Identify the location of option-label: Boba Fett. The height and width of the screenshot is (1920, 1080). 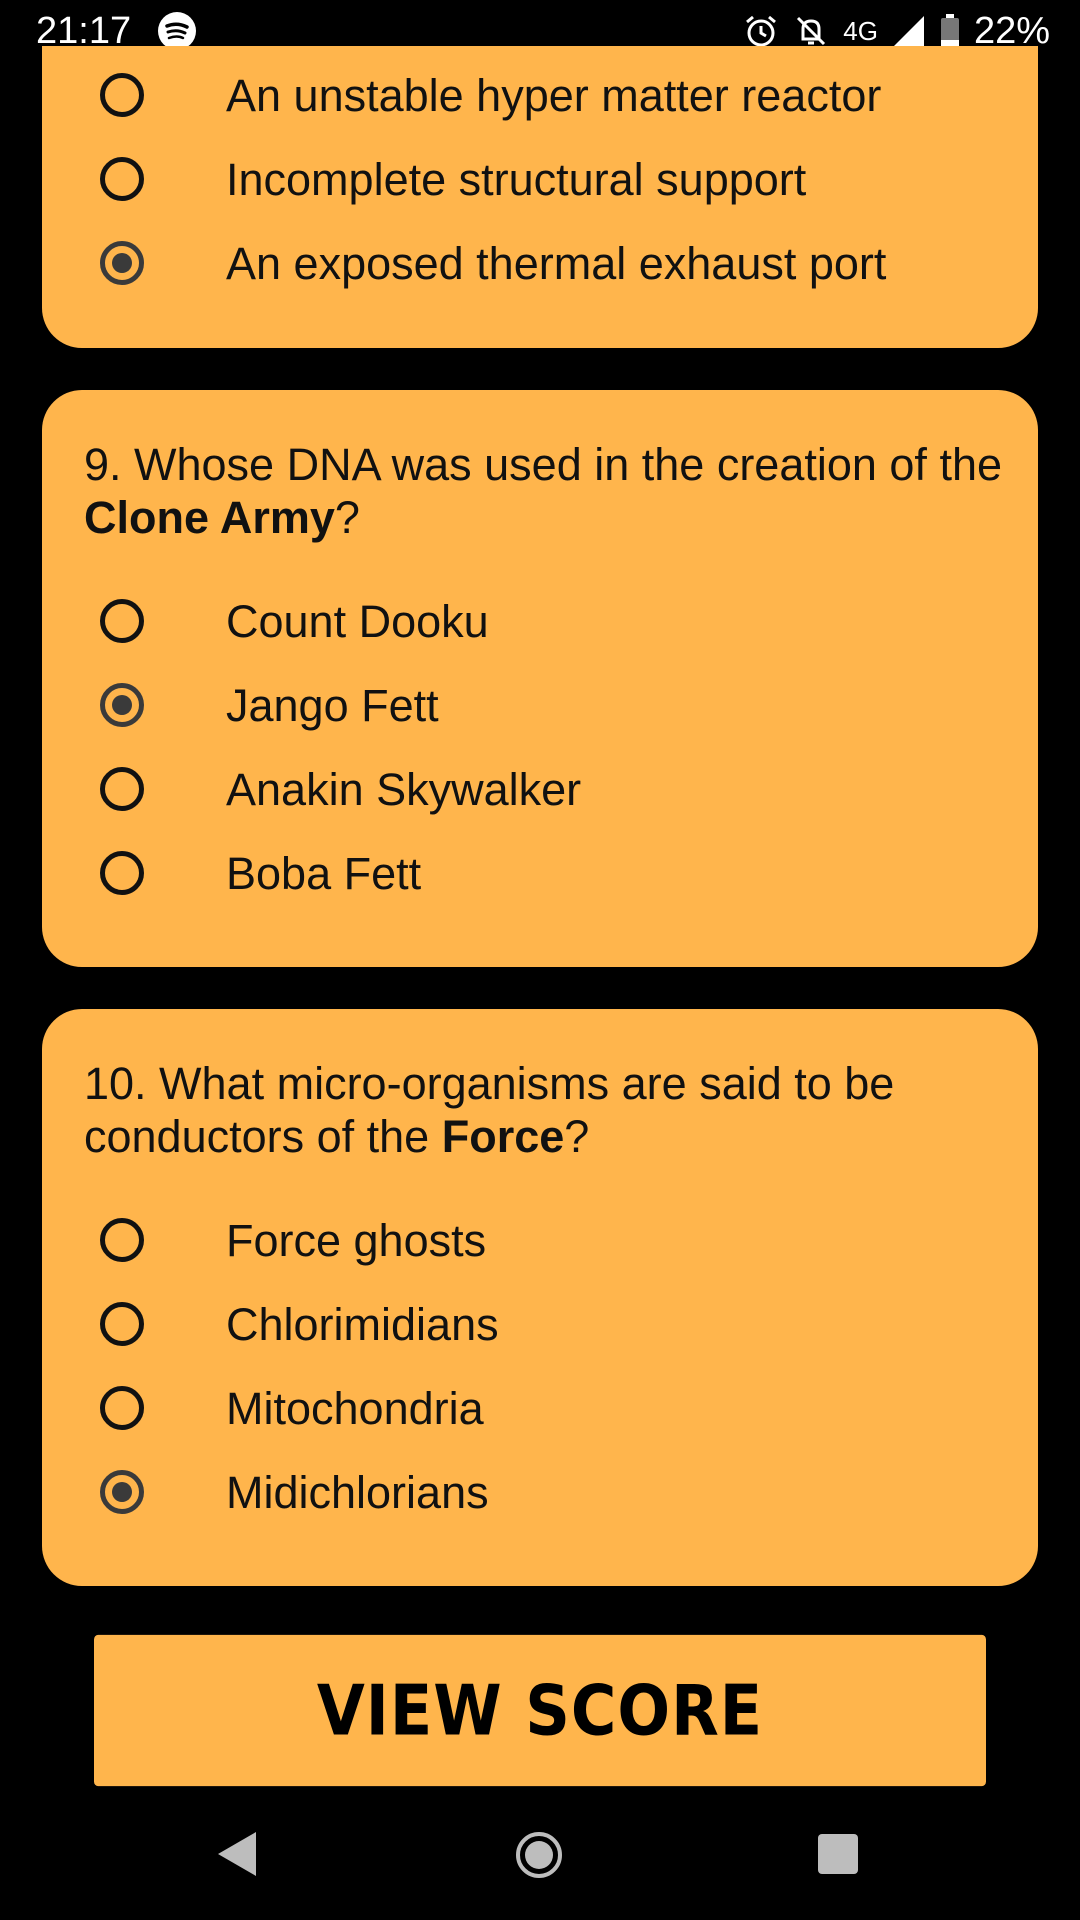
(324, 873).